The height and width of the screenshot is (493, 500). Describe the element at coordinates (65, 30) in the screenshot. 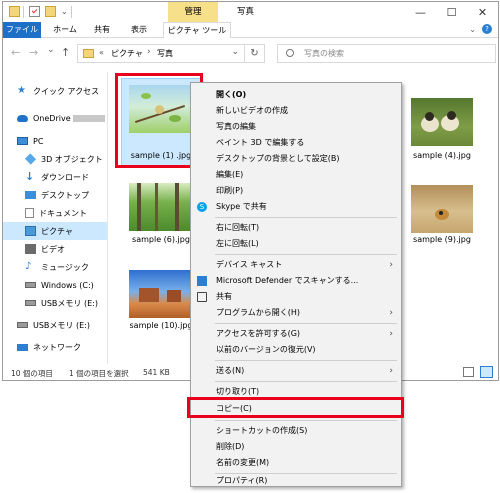

I see `tab-home: ホーム` at that location.